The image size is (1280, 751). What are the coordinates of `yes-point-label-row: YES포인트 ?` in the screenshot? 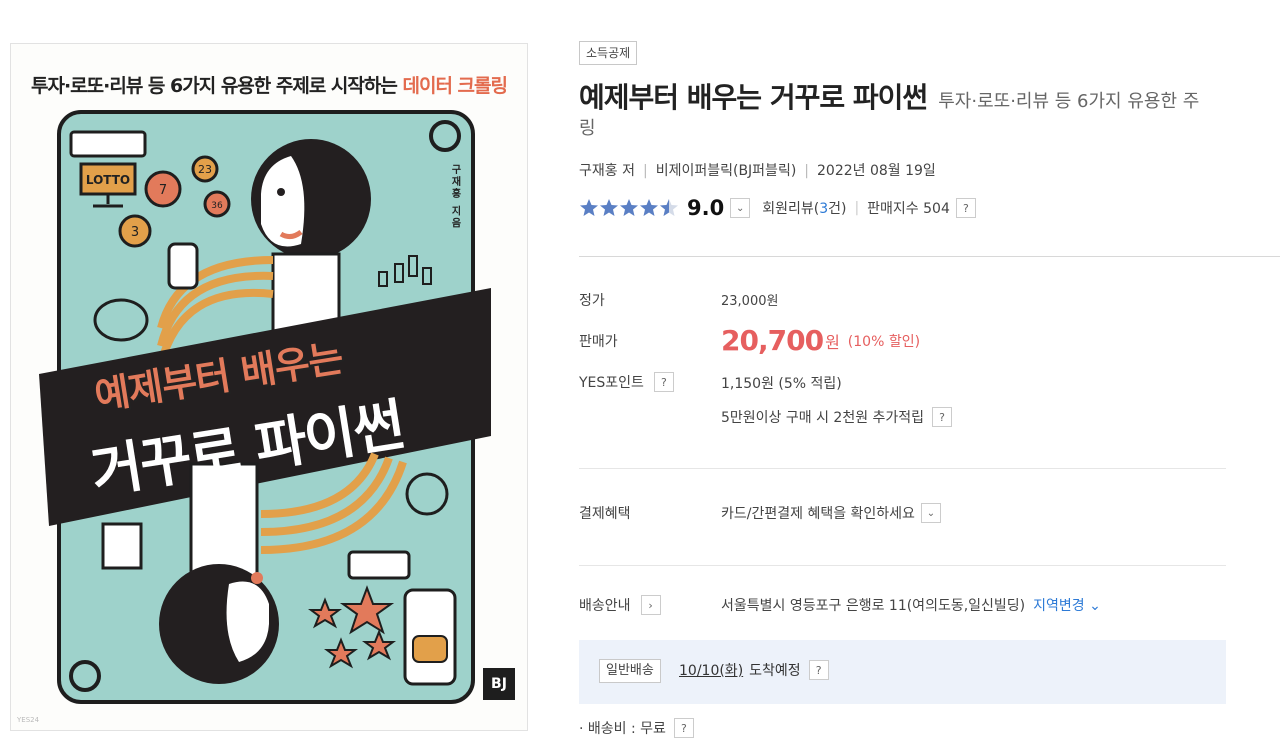 It's located at (626, 382).